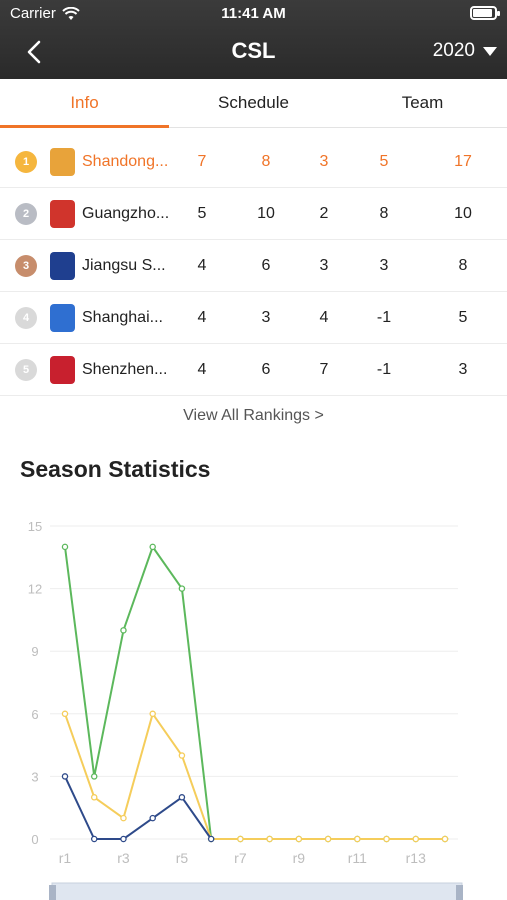  What do you see at coordinates (182, 858) in the screenshot?
I see `x-tick-label: r5` at bounding box center [182, 858].